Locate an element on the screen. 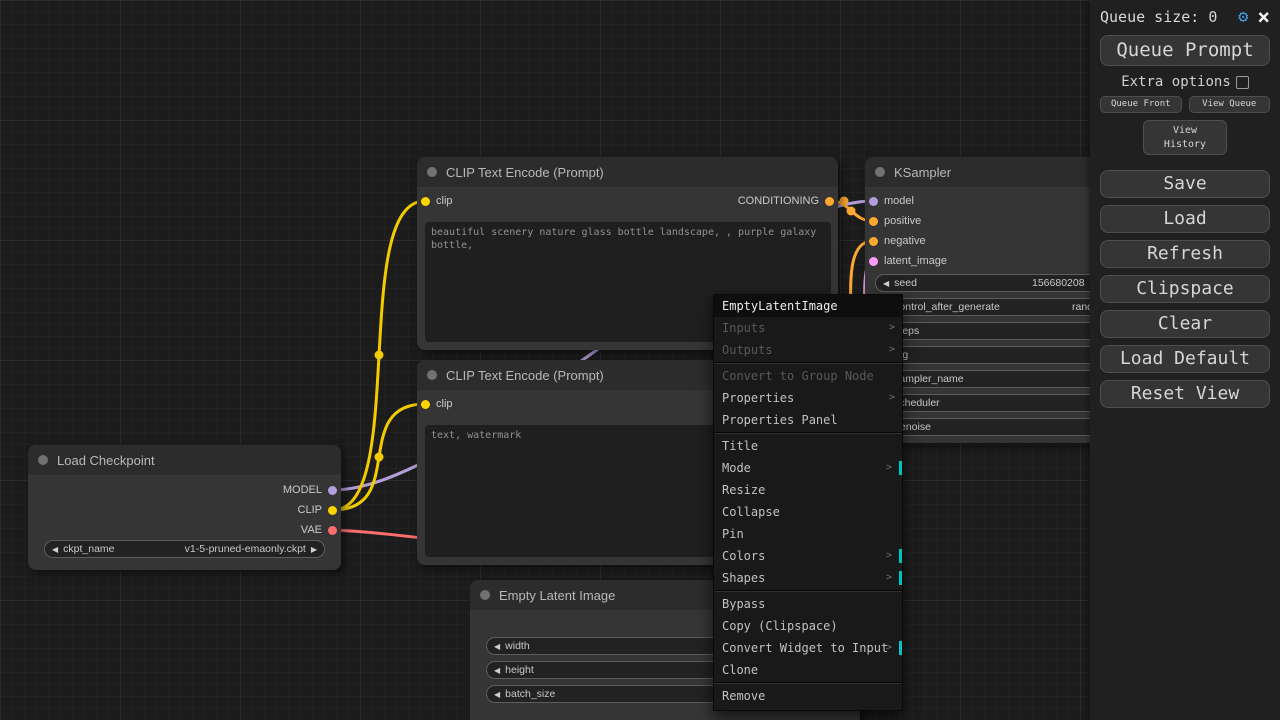 The width and height of the screenshot is (1280, 720). settings-gear-icon: ⚙ is located at coordinates (1243, 17).